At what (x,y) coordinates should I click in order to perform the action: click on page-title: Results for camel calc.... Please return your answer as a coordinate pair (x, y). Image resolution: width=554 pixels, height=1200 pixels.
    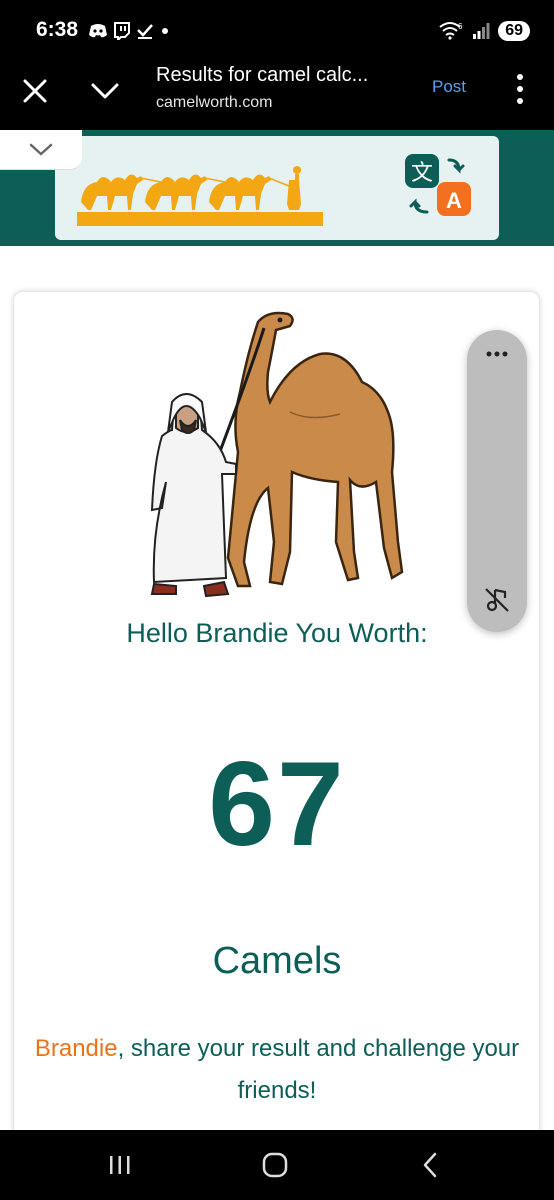
    Looking at the image, I should click on (262, 75).